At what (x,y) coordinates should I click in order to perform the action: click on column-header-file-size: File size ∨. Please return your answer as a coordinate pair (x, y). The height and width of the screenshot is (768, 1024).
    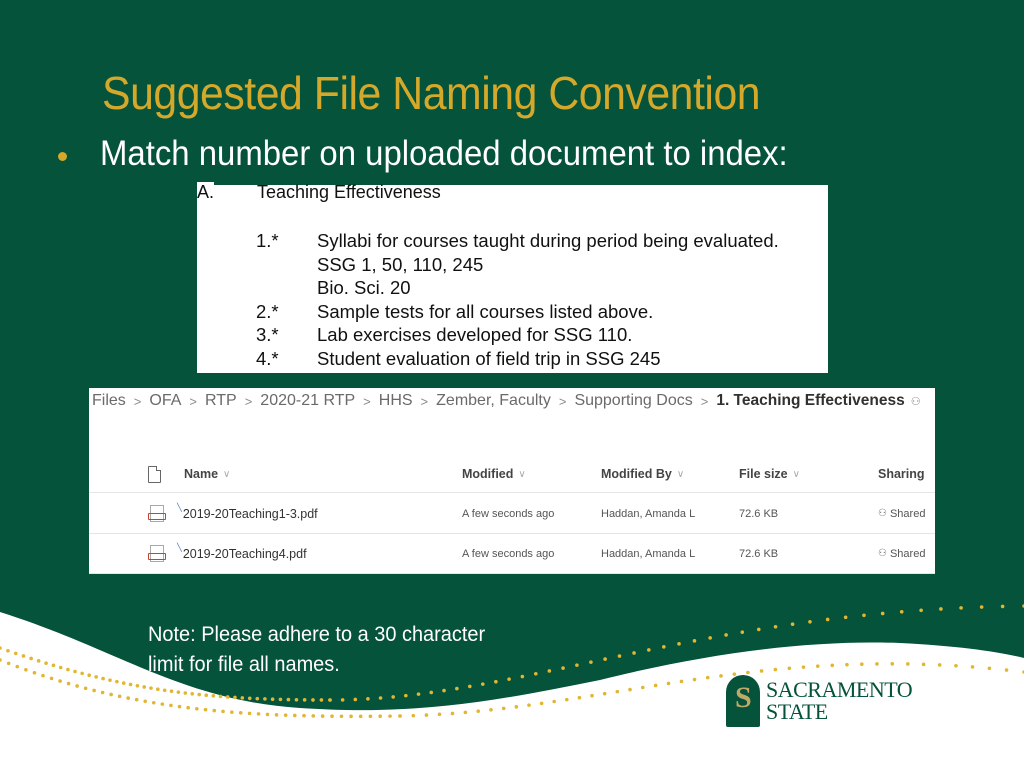
    Looking at the image, I should click on (769, 474).